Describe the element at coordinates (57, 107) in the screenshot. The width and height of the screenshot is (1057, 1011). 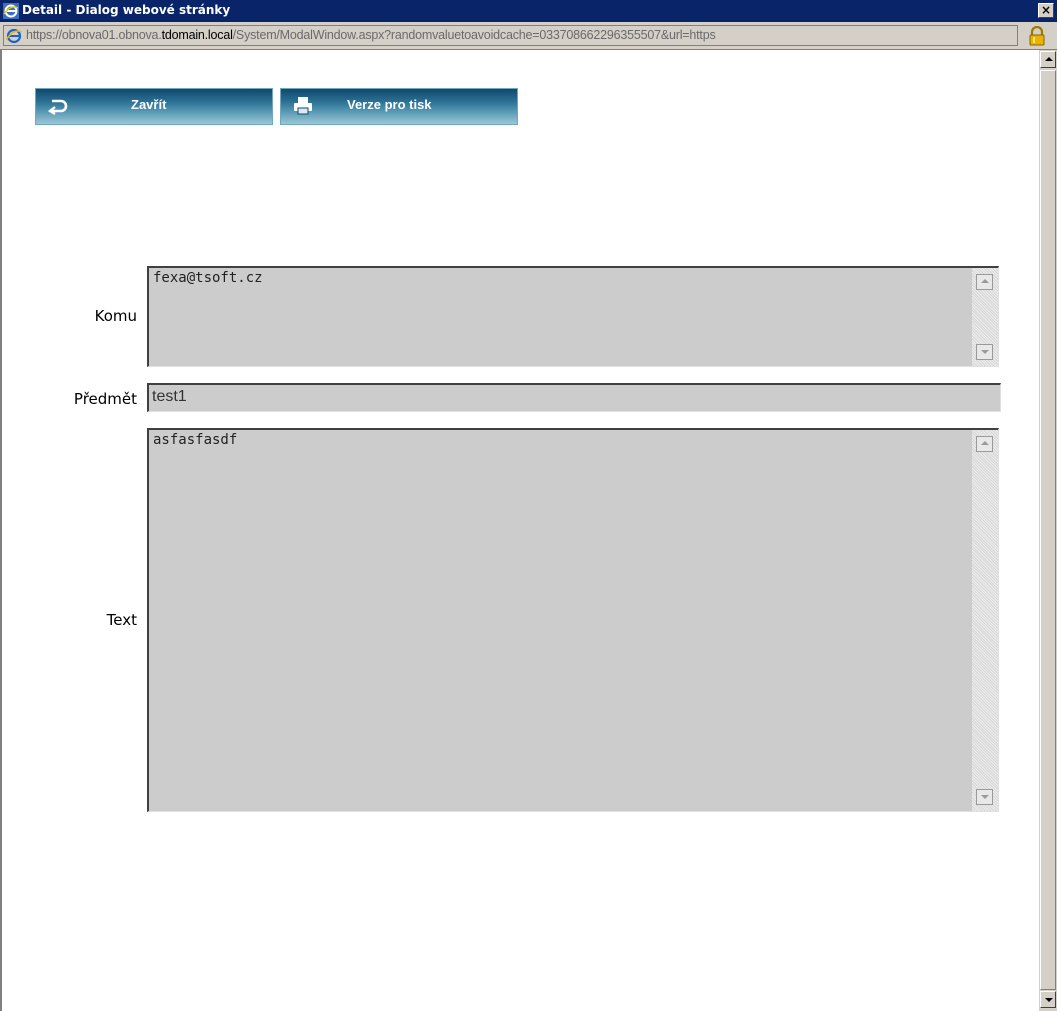
I see `return-arrow-icon` at that location.